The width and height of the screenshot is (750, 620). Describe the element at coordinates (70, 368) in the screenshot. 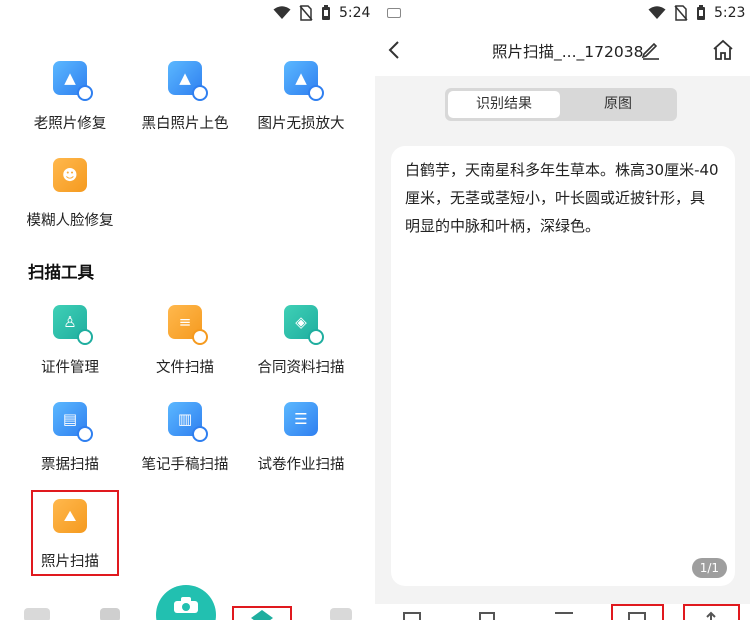

I see `tool-label: 证件管理` at that location.